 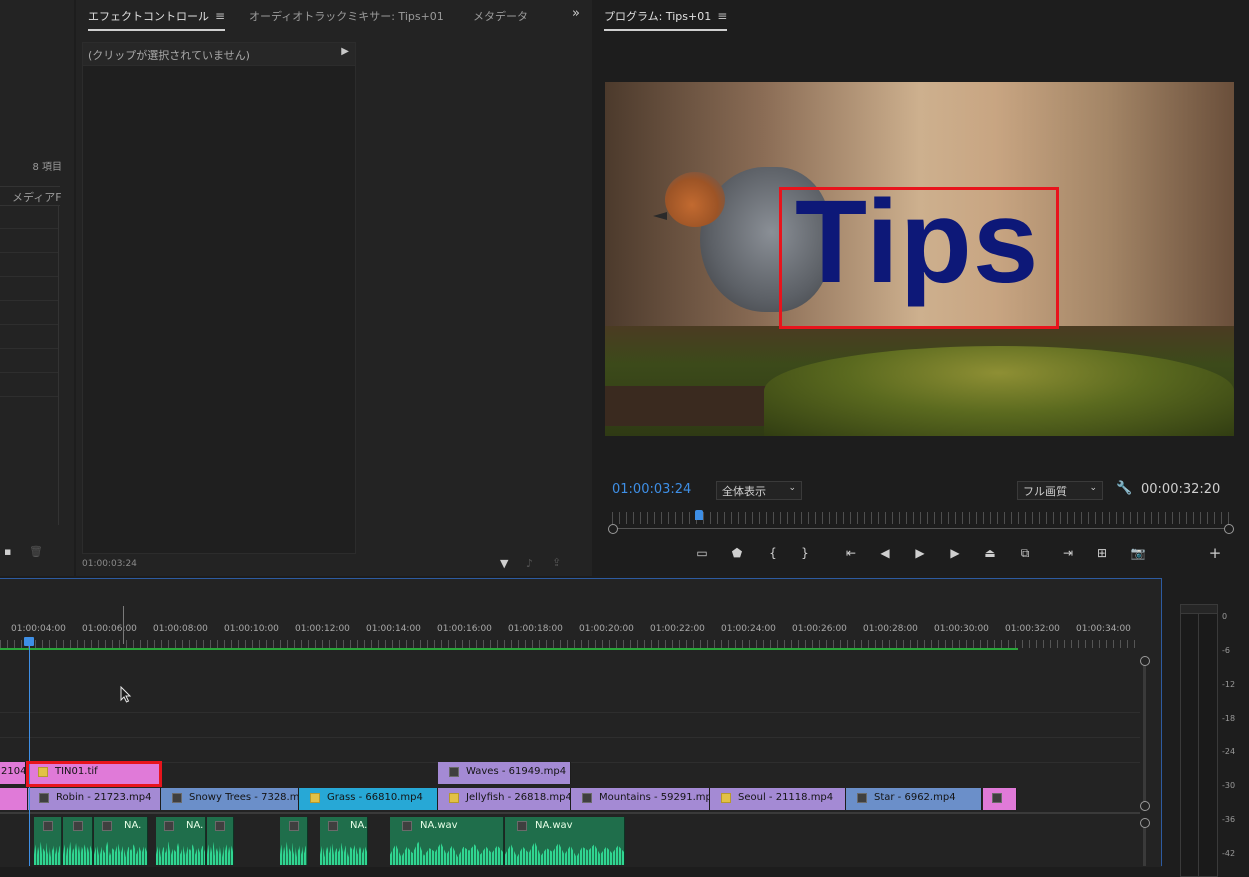 What do you see at coordinates (1060, 490) in the screenshot?
I see `playback-quality-select: フル画質 ⌄` at bounding box center [1060, 490].